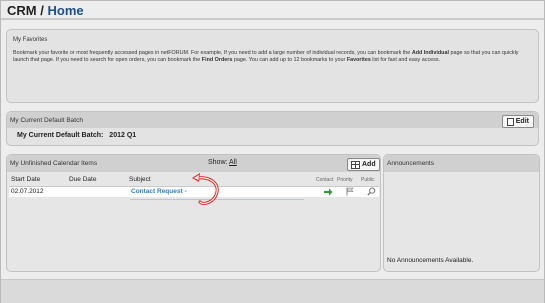 The height and width of the screenshot is (303, 545). What do you see at coordinates (45, 10) in the screenshot?
I see `page-title: CRM / Home` at bounding box center [45, 10].